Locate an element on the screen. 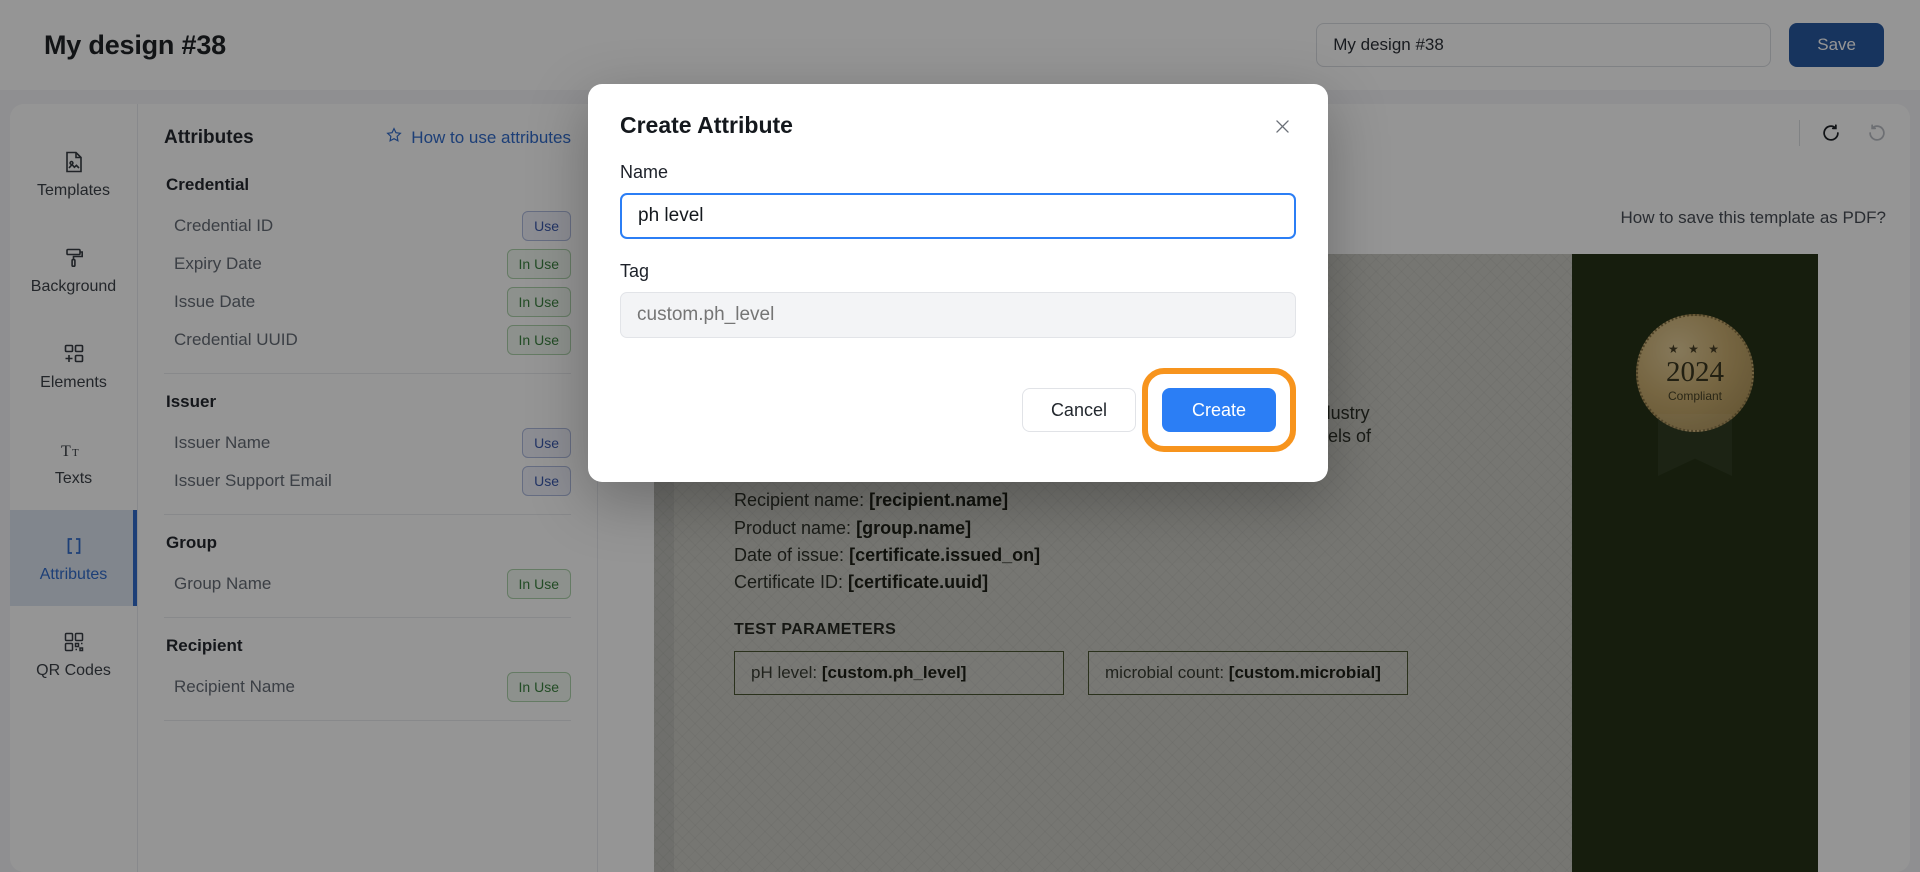  field-label: Product name: is located at coordinates (793, 527).